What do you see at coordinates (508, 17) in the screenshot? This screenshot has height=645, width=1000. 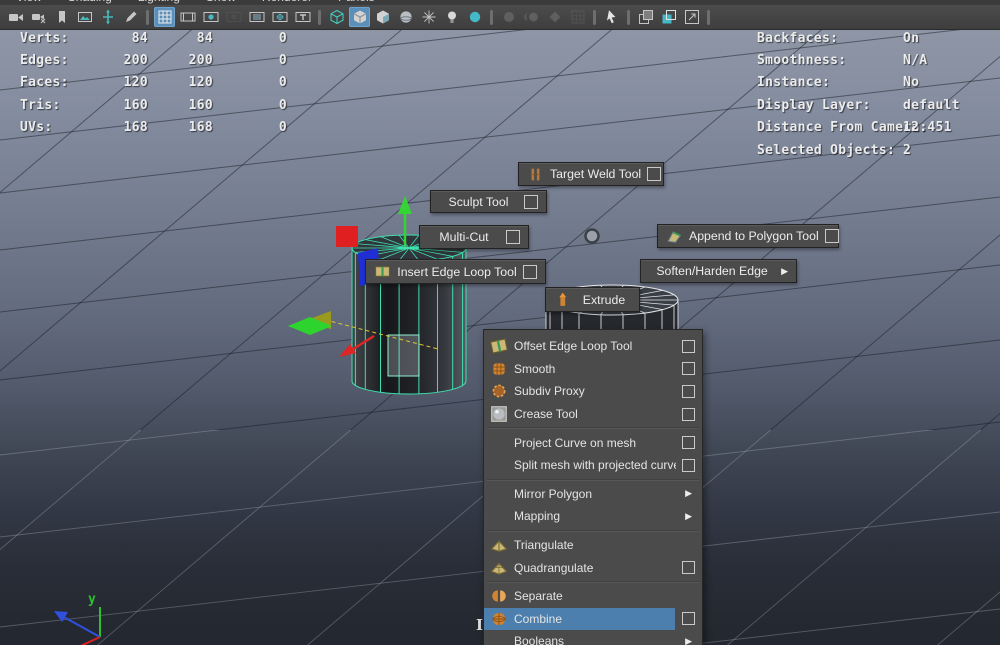 I see `ssao-icon` at bounding box center [508, 17].